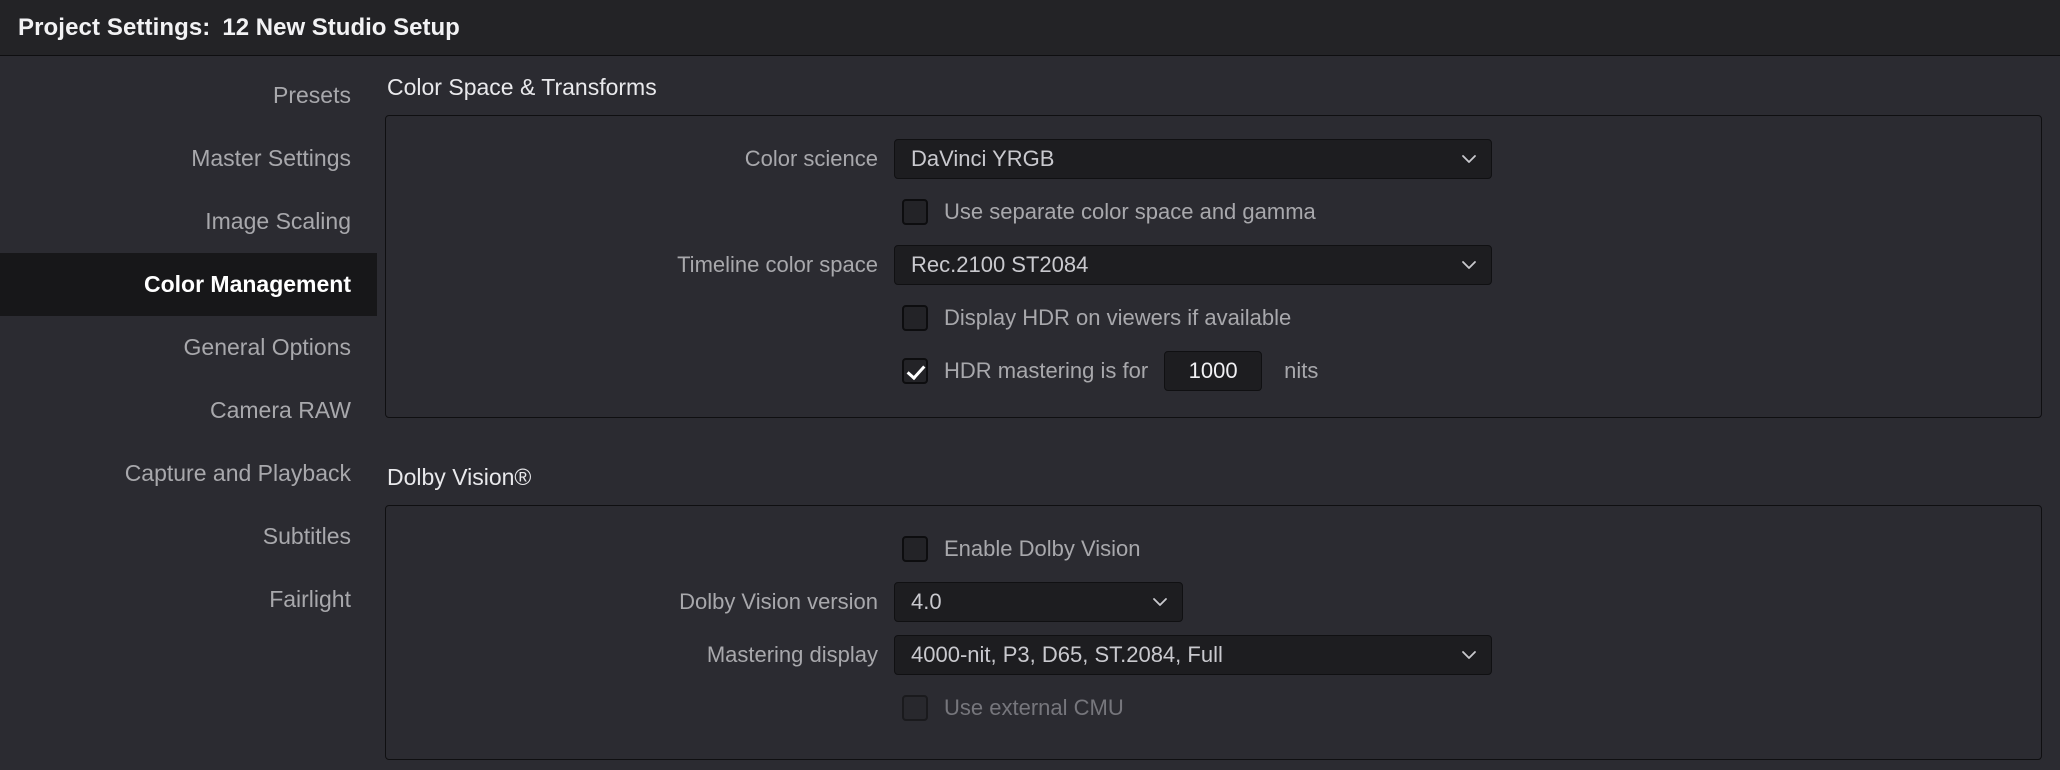  Describe the element at coordinates (1000, 264) in the screenshot. I see `timeline-color-space-value: Rec.2100 ST2084` at that location.